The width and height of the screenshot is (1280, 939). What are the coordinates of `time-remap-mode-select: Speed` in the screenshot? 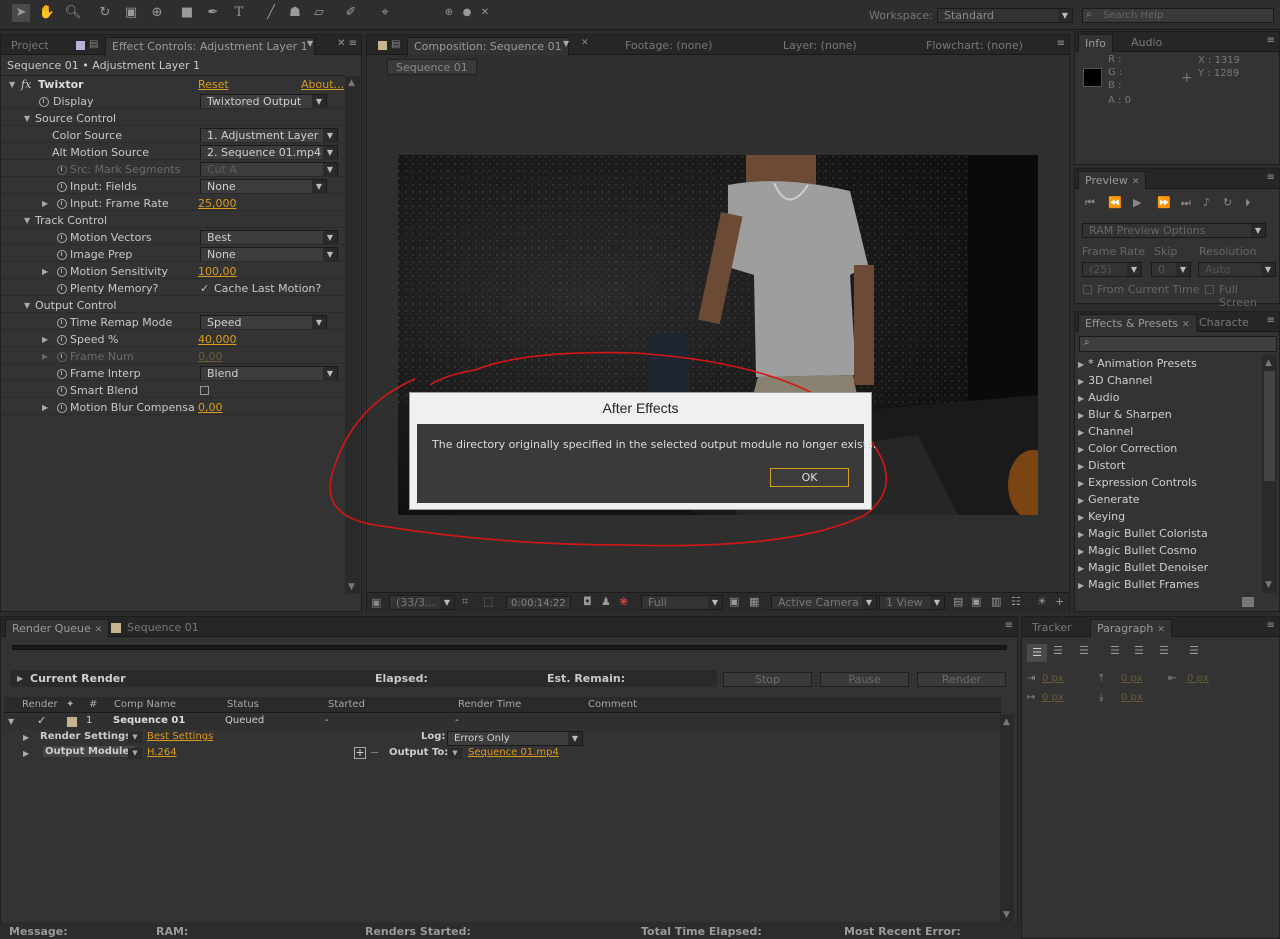 It's located at (263, 322).